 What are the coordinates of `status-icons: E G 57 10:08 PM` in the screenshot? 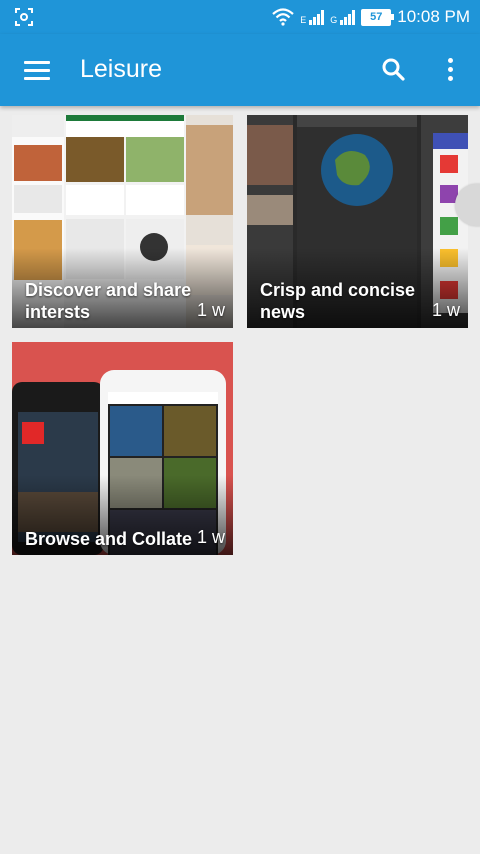 It's located at (371, 17).